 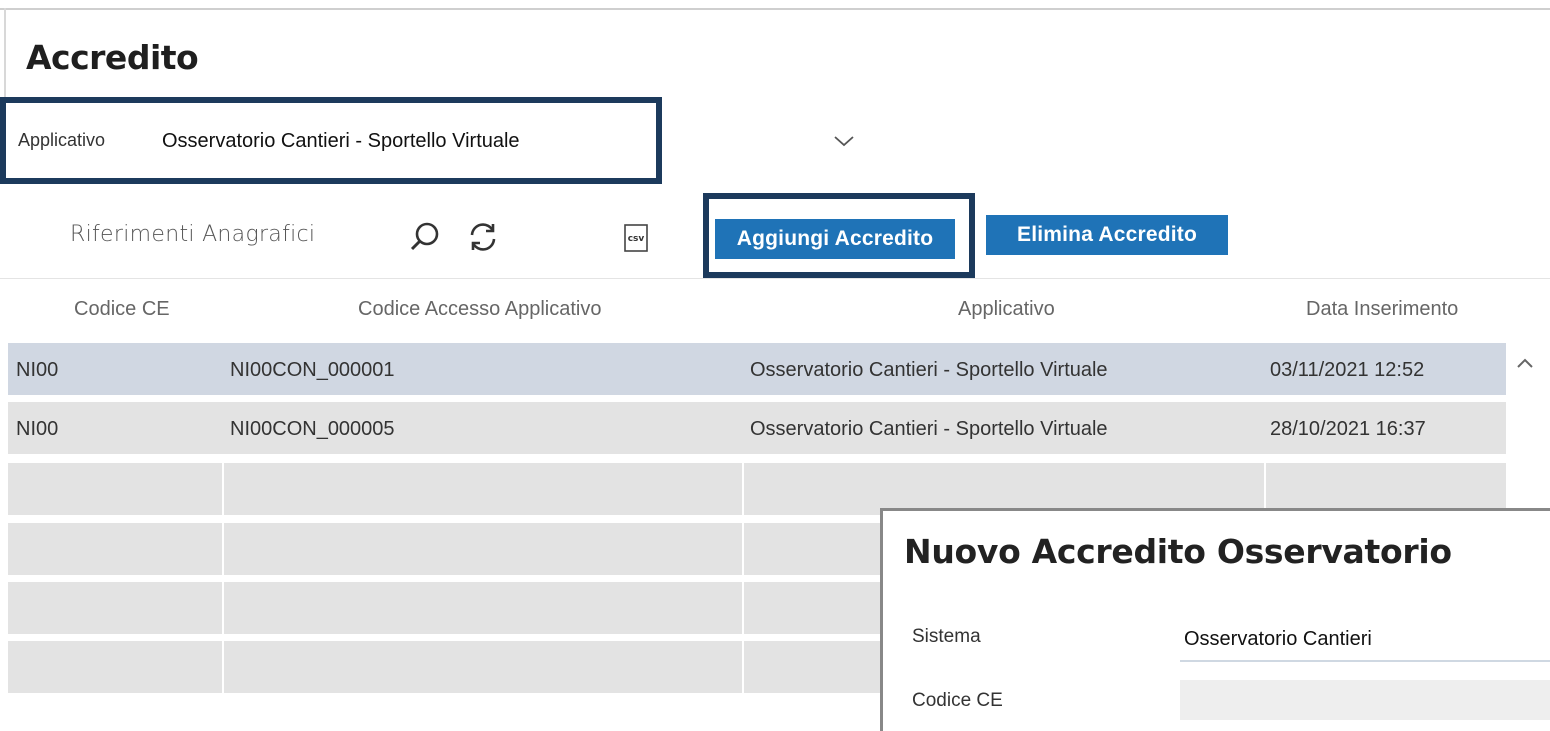 What do you see at coordinates (425, 237) in the screenshot?
I see `search-icon` at bounding box center [425, 237].